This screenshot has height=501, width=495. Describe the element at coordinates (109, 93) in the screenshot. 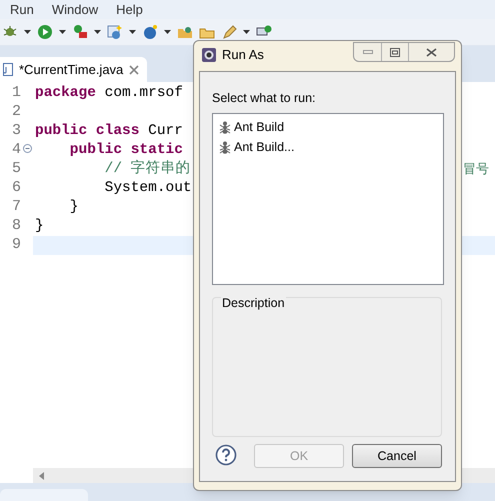

I see `code-line: package com.mrsof` at that location.